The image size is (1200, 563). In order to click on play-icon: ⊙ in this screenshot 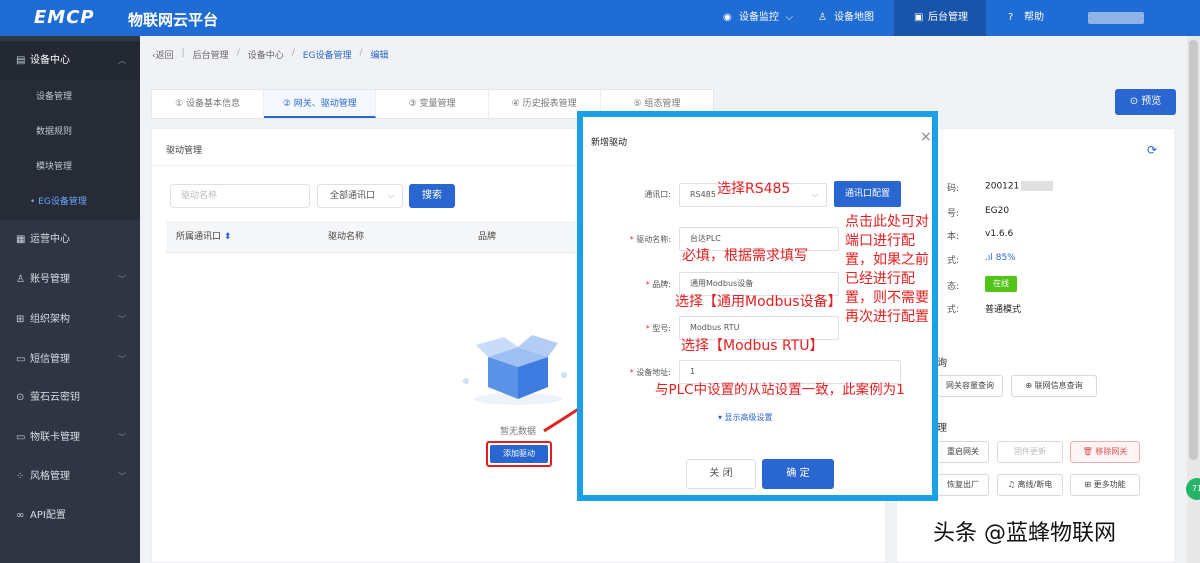, I will do `click(1135, 101)`.